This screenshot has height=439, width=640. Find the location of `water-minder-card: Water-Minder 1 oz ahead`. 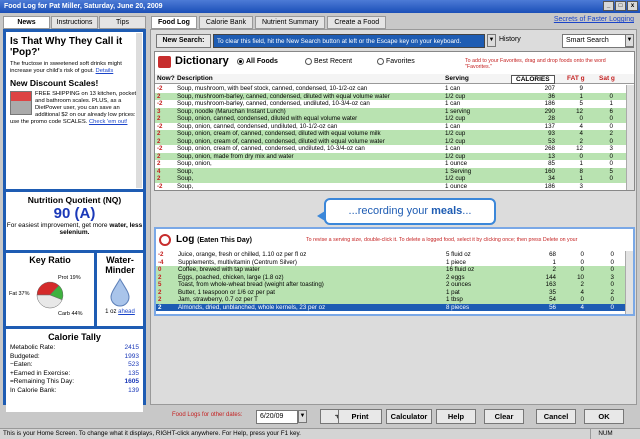

water-minder-card: Water-Minder 1 oz ahead is located at coordinates (120, 289).